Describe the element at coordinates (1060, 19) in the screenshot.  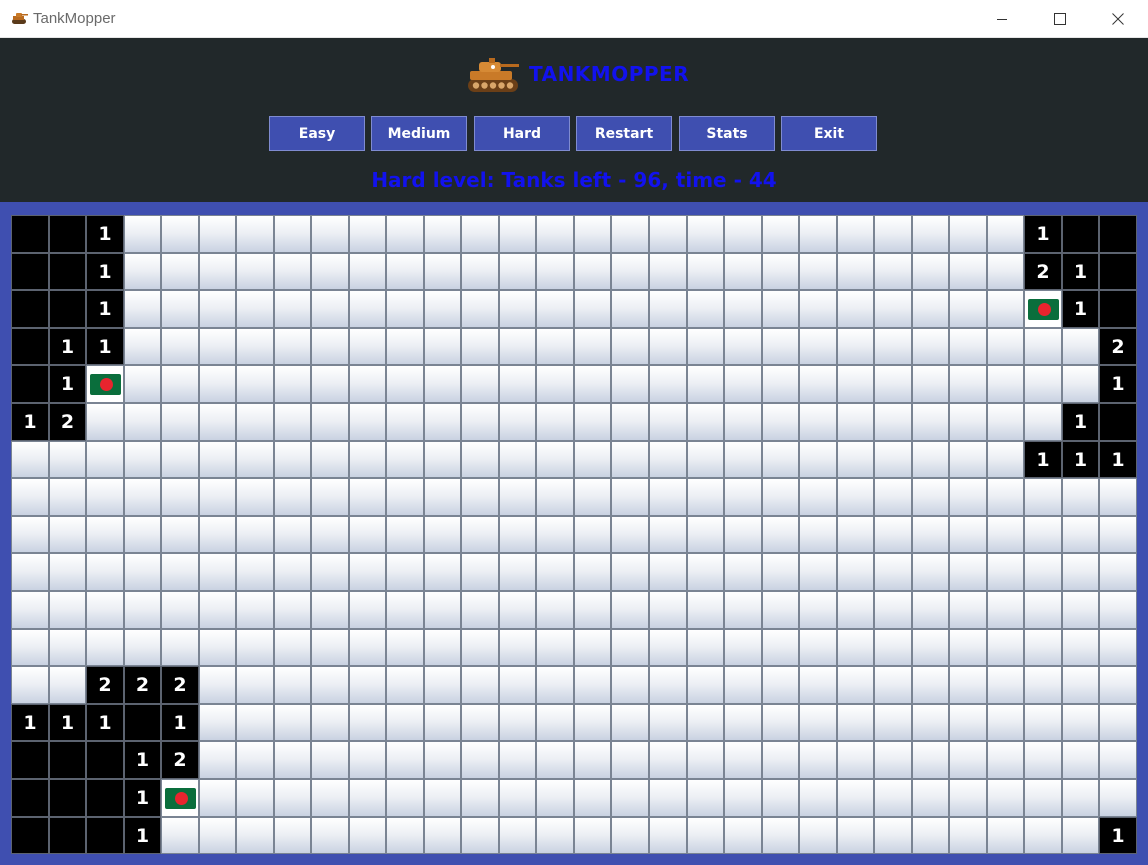
I see `maximize-button` at that location.